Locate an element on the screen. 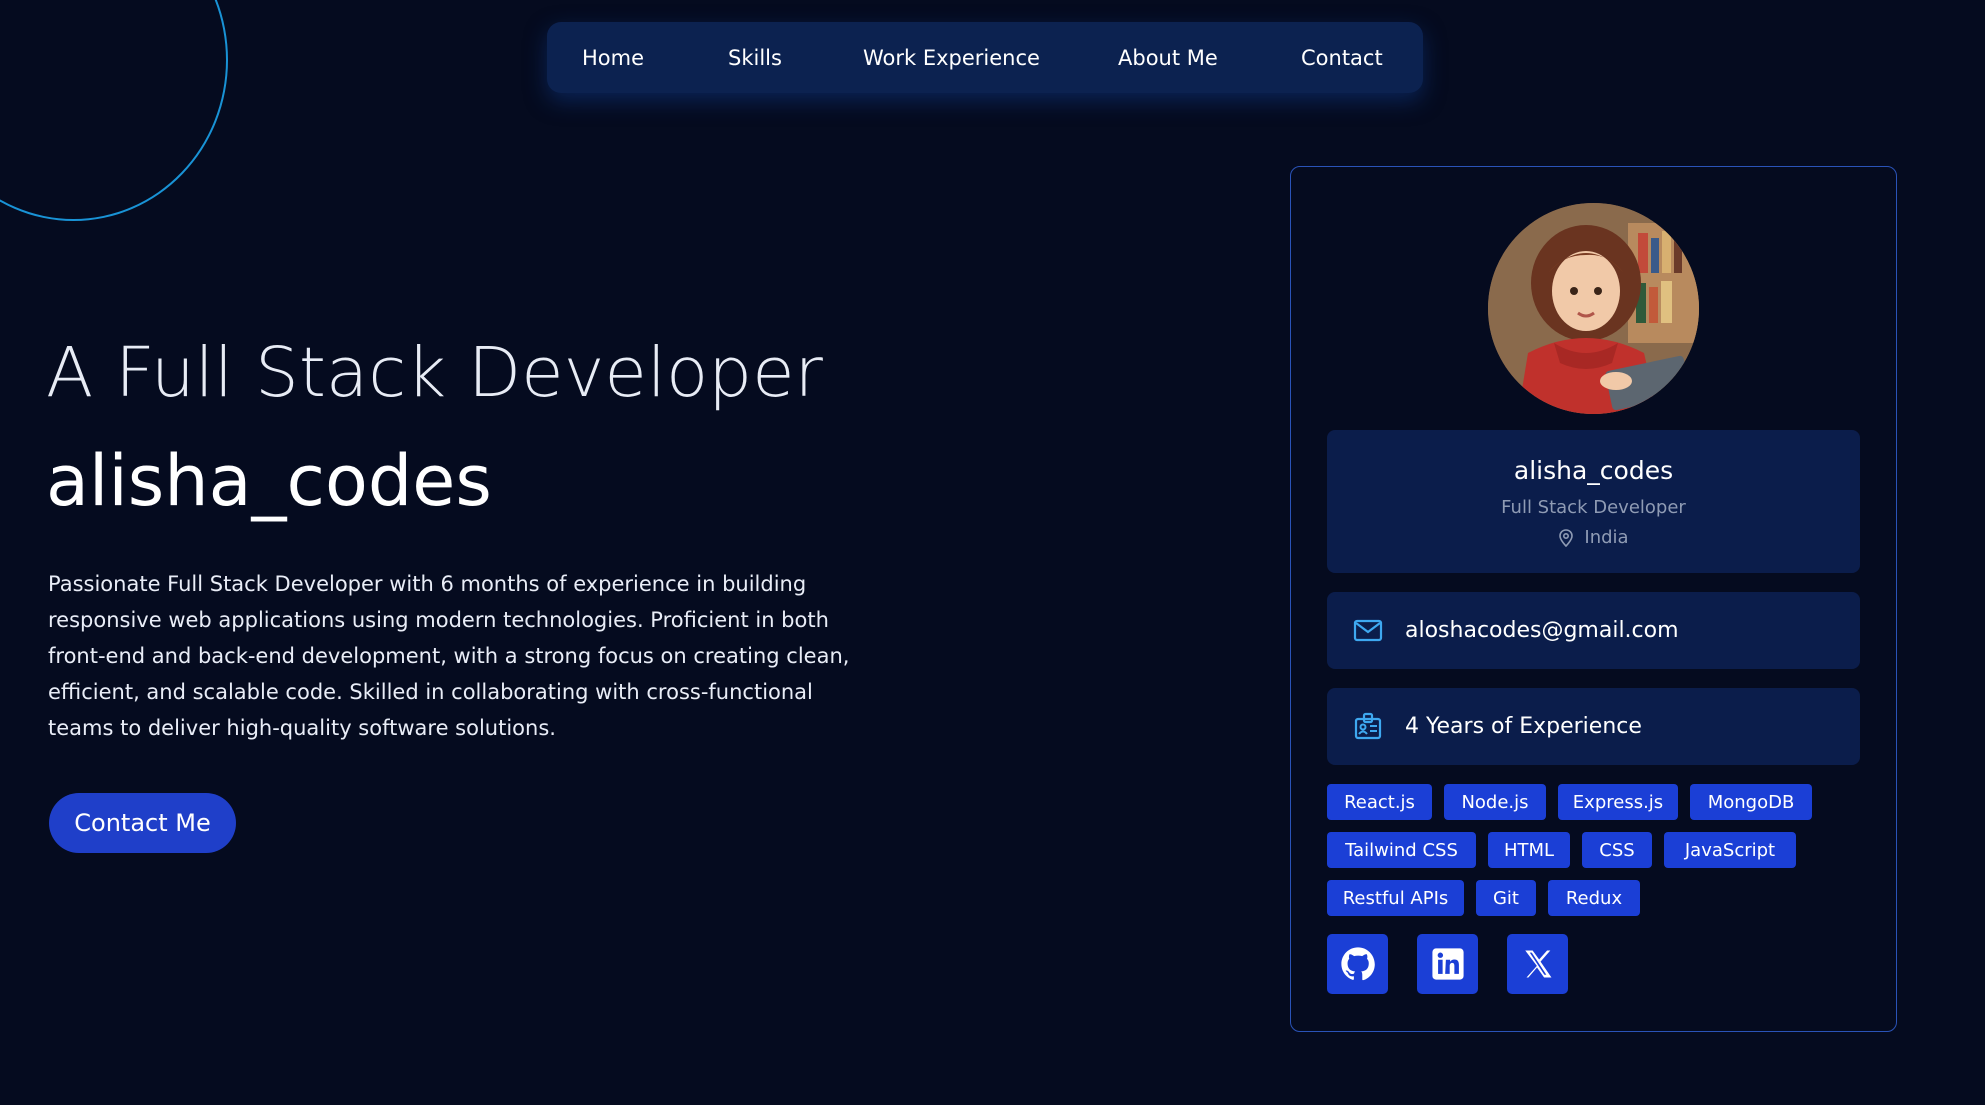  skill-chip: Redux is located at coordinates (1594, 898).